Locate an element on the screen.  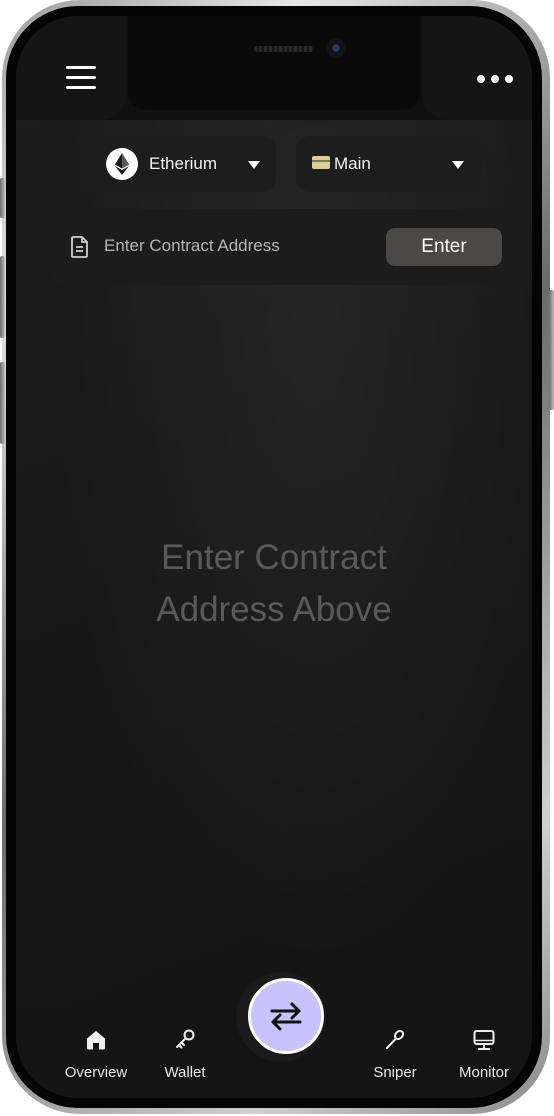
menu-button is located at coordinates (81, 78).